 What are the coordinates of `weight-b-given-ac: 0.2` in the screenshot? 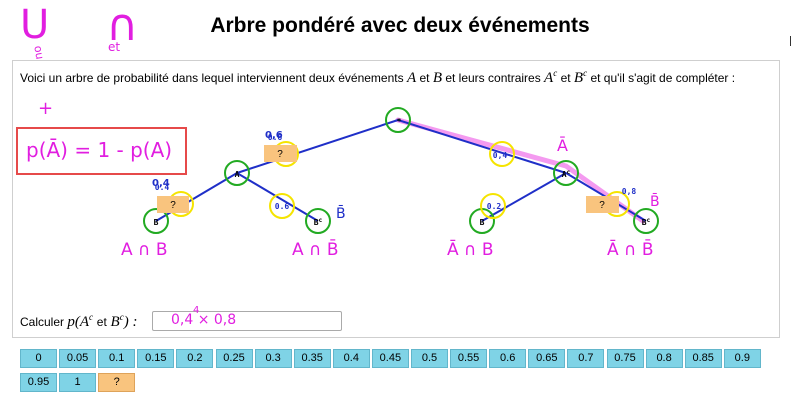 It's located at (494, 206).